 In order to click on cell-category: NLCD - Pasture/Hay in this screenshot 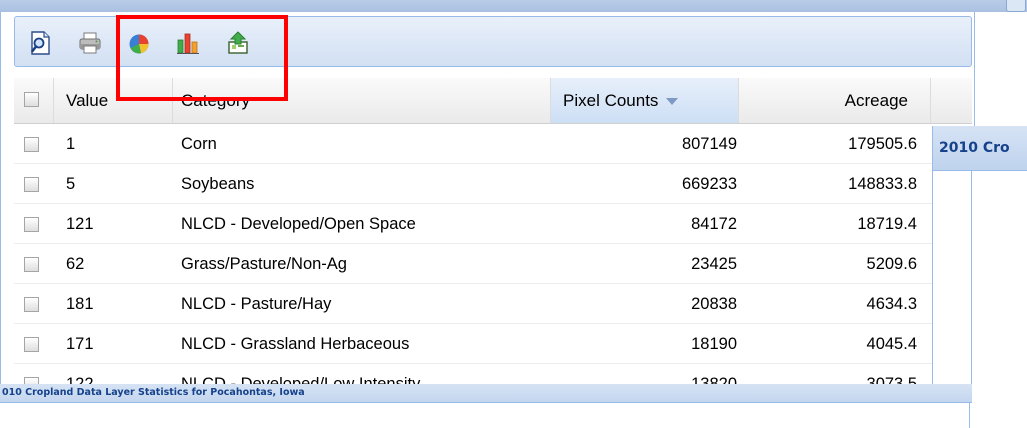, I will do `click(256, 304)`.